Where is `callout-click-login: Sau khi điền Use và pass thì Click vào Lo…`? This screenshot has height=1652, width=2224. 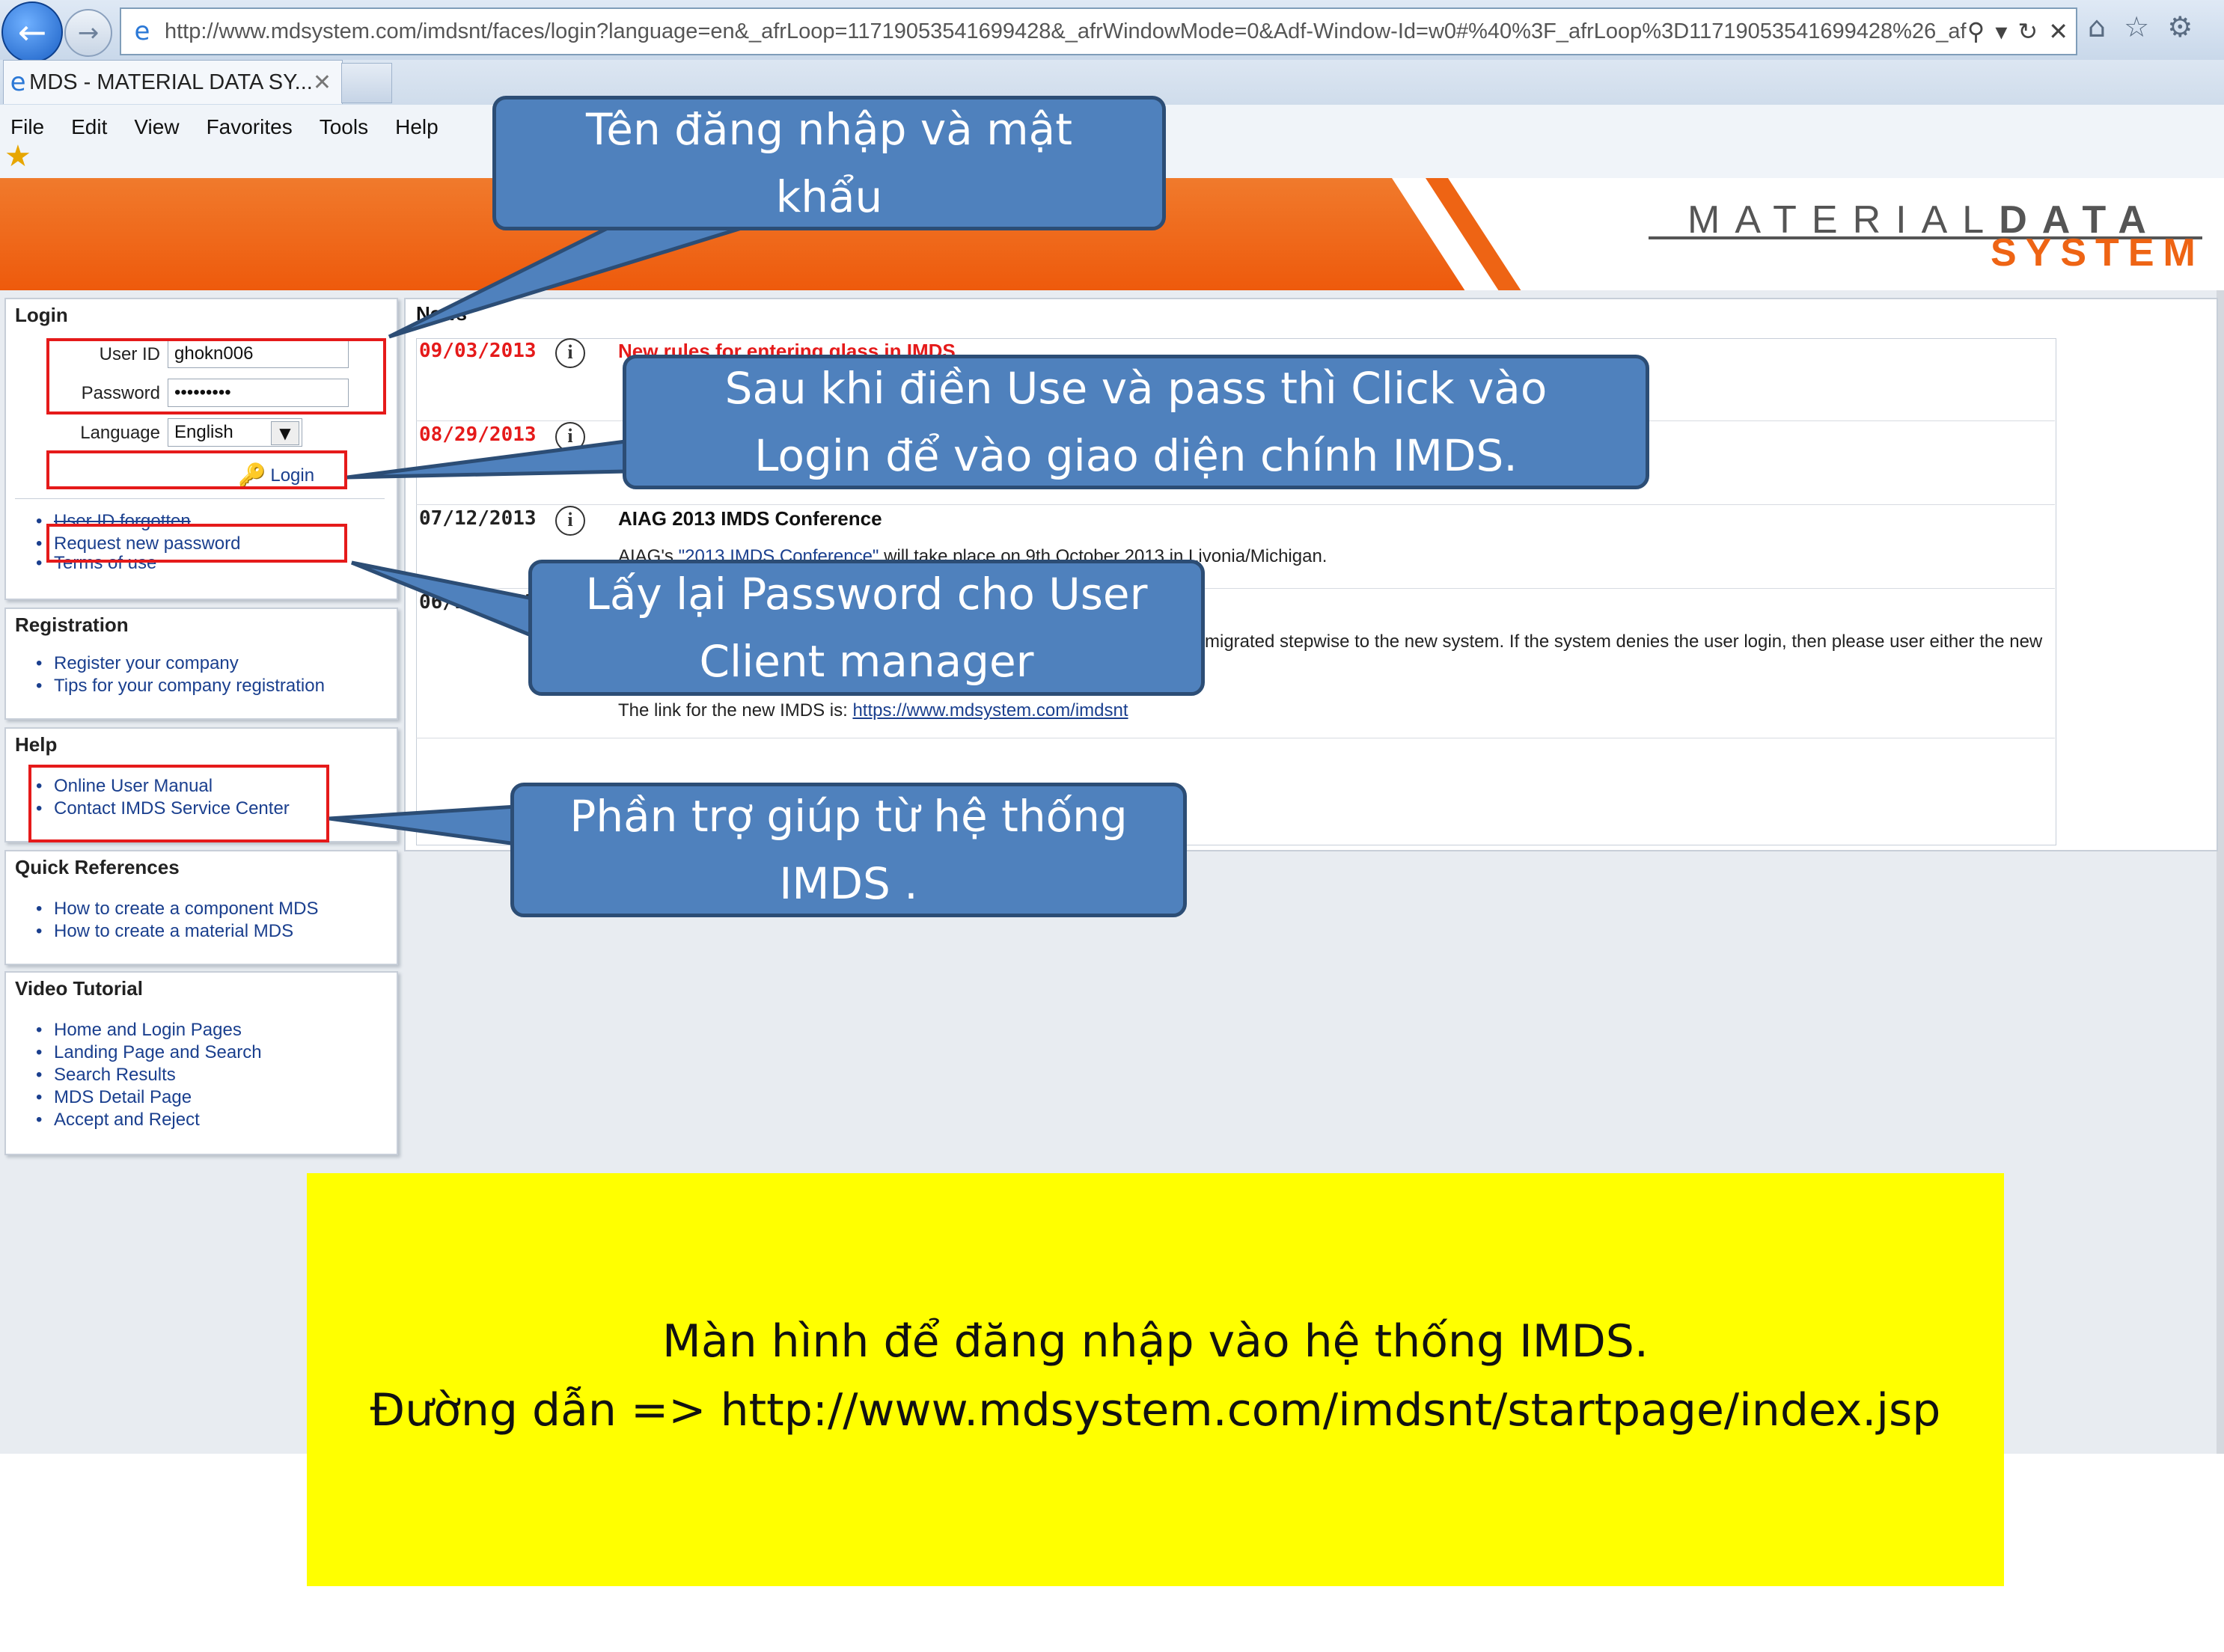 callout-click-login: Sau khi điền Use và pass thì Click vào Lo… is located at coordinates (1136, 422).